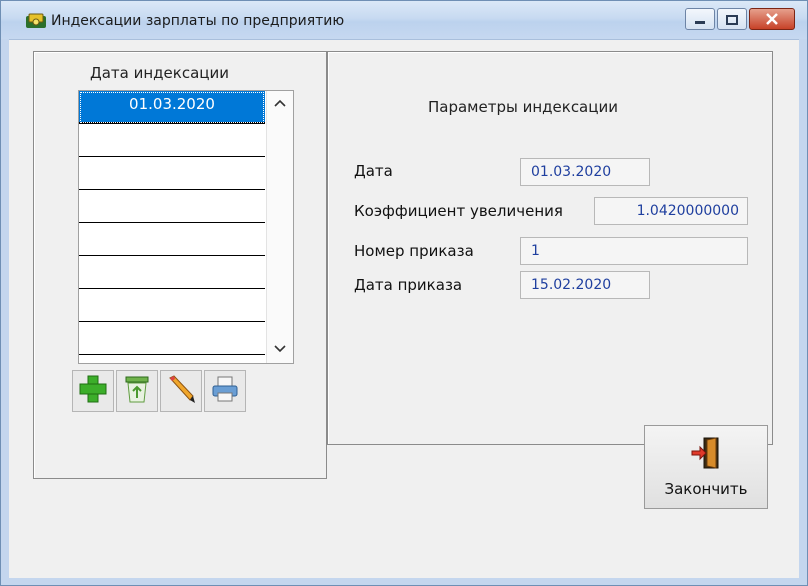 This screenshot has width=808, height=586. I want to click on title-bar: Индексации зарплаты по предприятию, so click(404, 20).